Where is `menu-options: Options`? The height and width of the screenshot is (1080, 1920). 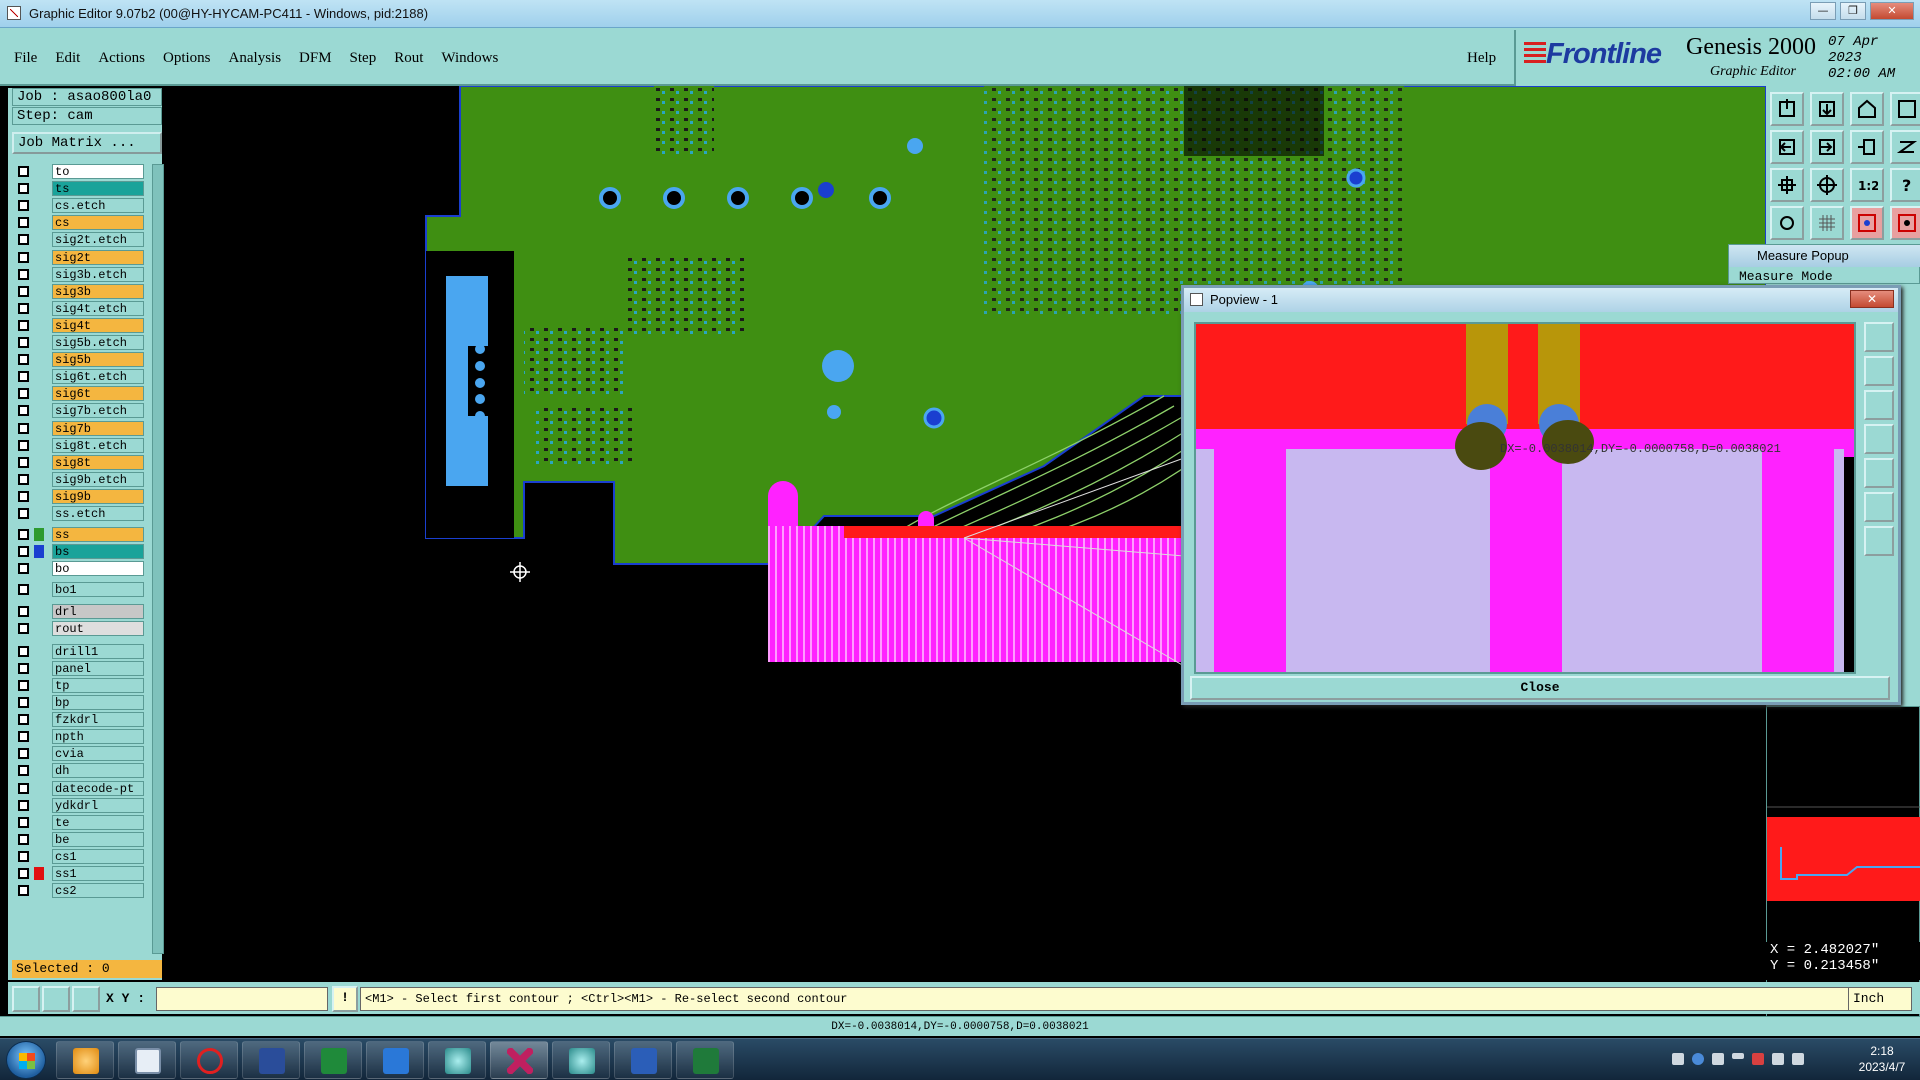 menu-options: Options is located at coordinates (187, 58).